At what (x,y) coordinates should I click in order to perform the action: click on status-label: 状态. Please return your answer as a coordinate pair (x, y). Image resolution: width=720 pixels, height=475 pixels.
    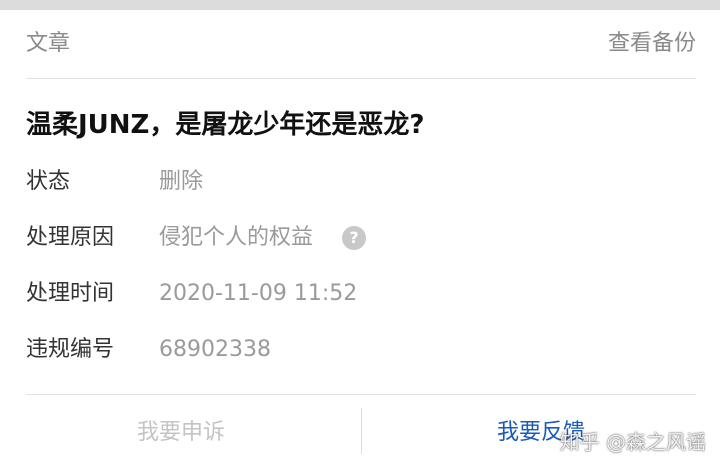
    Looking at the image, I should click on (48, 181).